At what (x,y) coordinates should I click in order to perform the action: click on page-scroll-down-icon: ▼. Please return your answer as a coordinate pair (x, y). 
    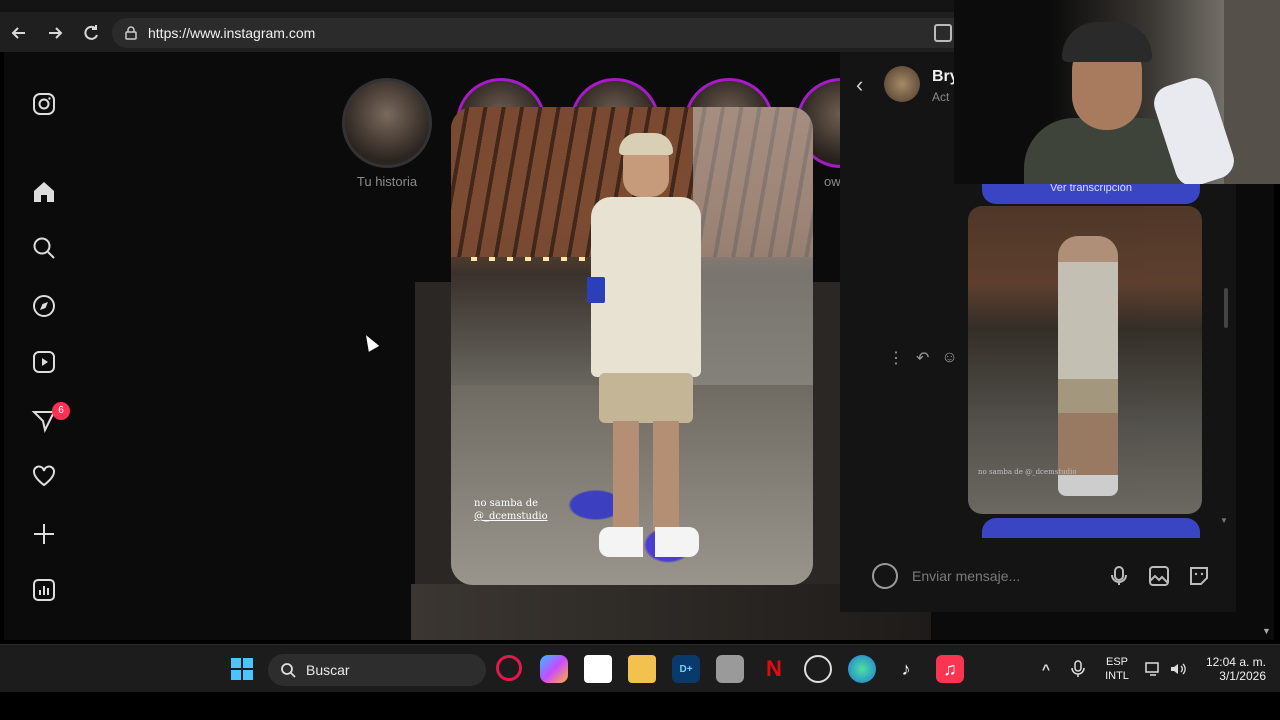
    Looking at the image, I should click on (1266, 631).